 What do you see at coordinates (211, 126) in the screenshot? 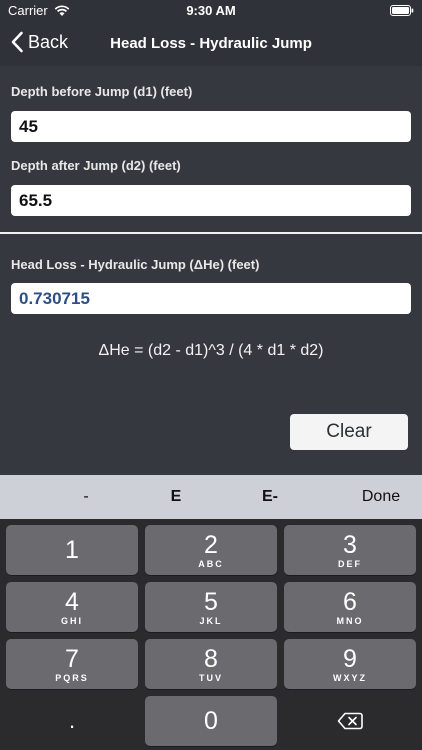
I see `d1-input` at bounding box center [211, 126].